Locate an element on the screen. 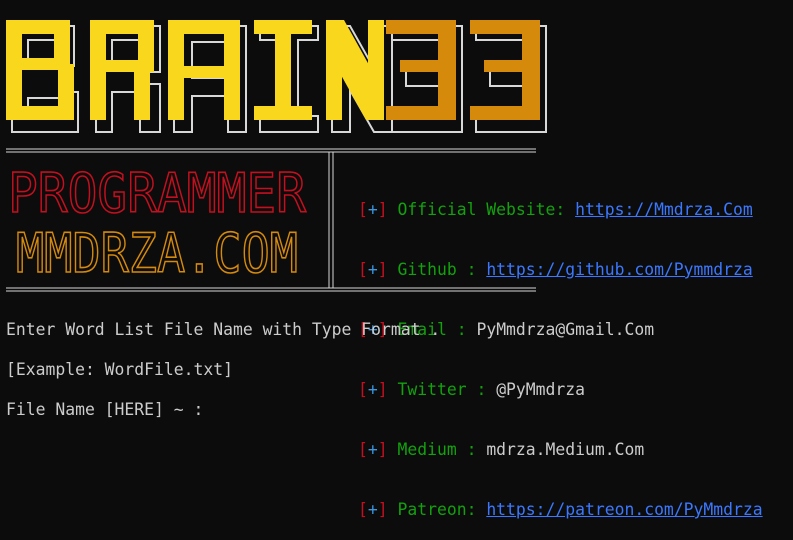 This screenshot has width=793, height=540. patreon-link: https://patreon.com/PyMmdrza is located at coordinates (624, 509).